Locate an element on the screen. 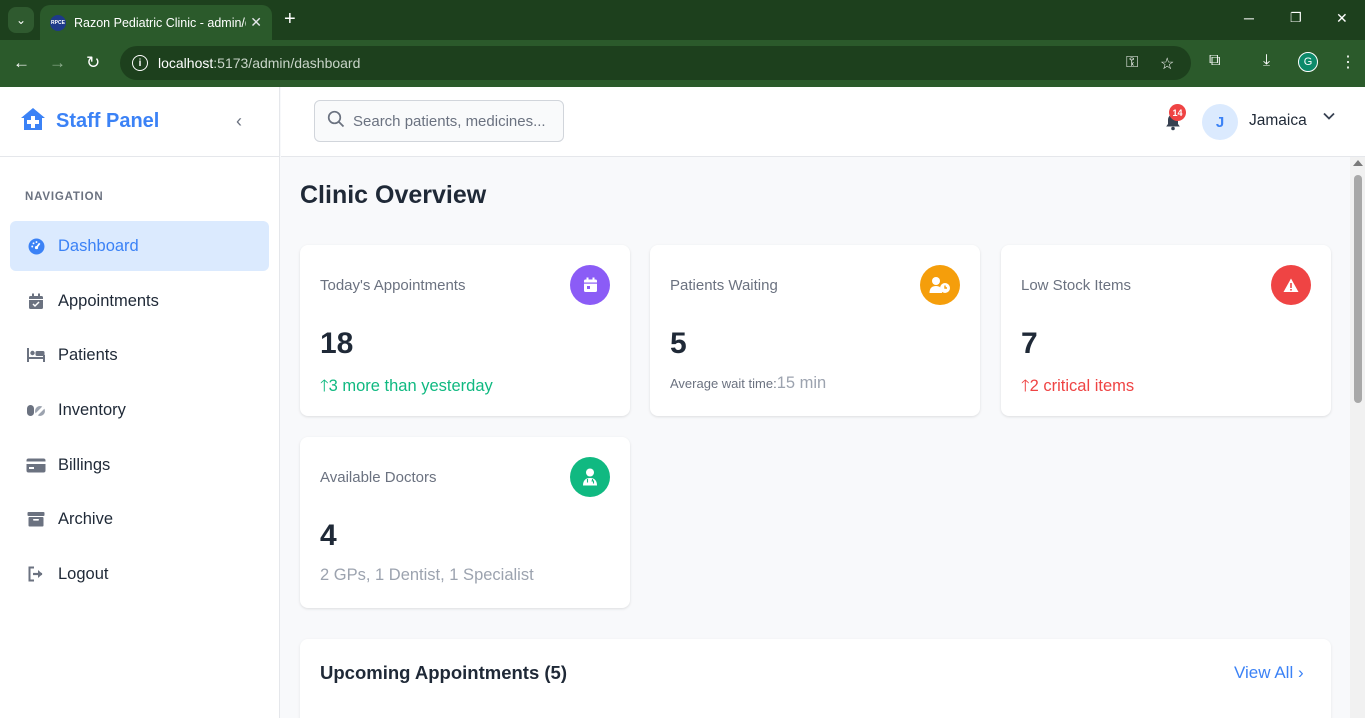 The image size is (1365, 718). credit-card-icon is located at coordinates (36, 465).